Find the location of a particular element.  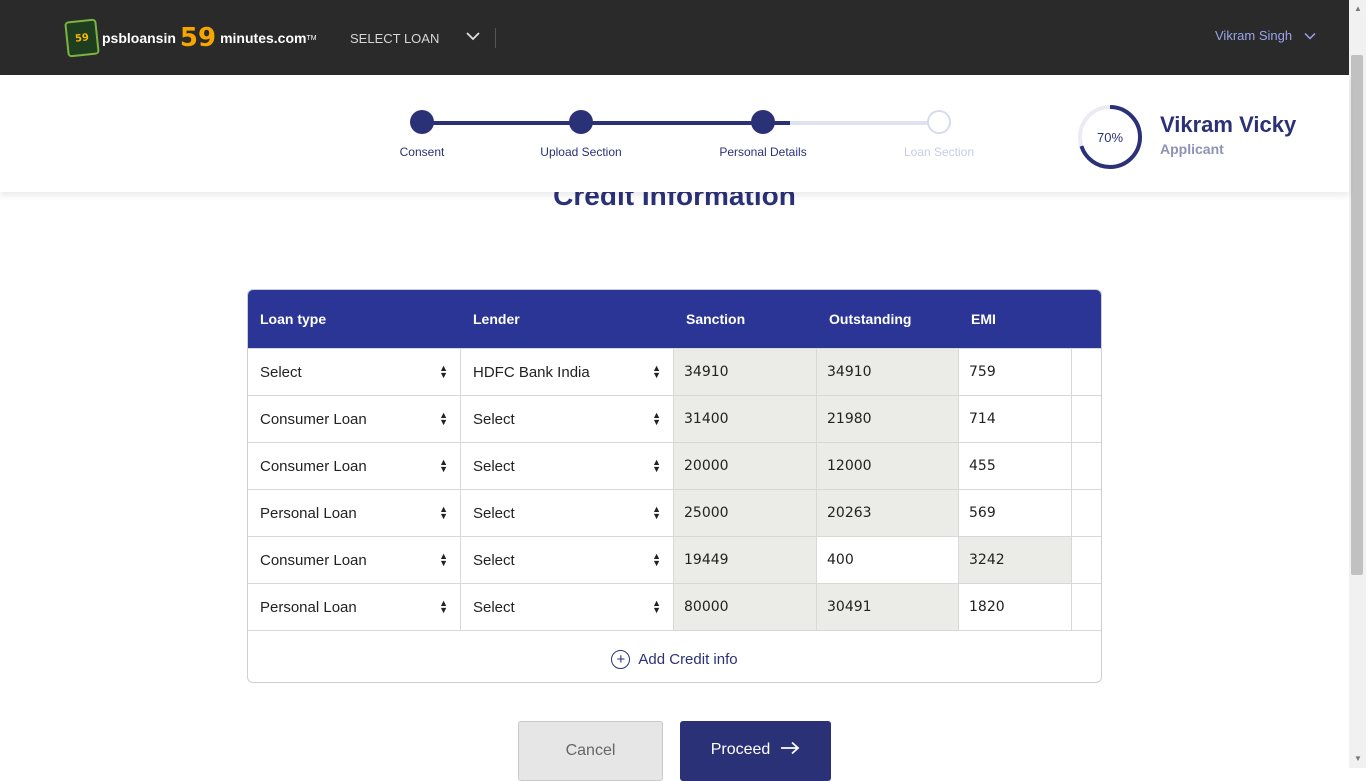

emi-field: 455 is located at coordinates (1015, 466).